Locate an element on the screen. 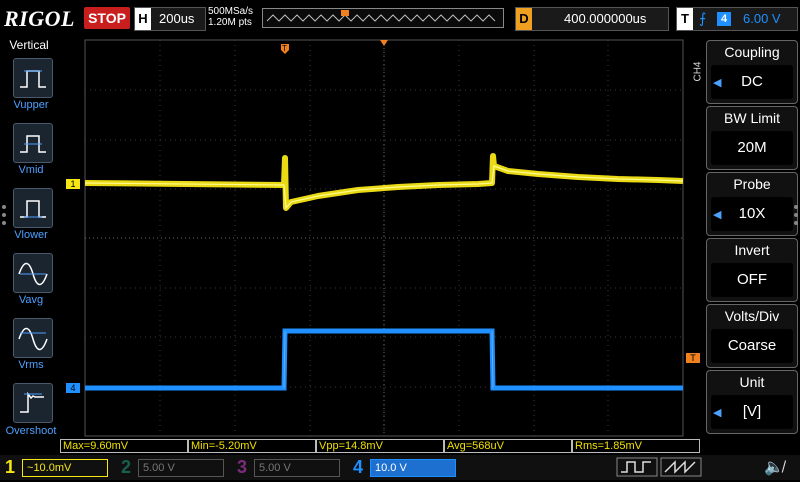 This screenshot has width=800, height=482. vlower-icon is located at coordinates (33, 209).